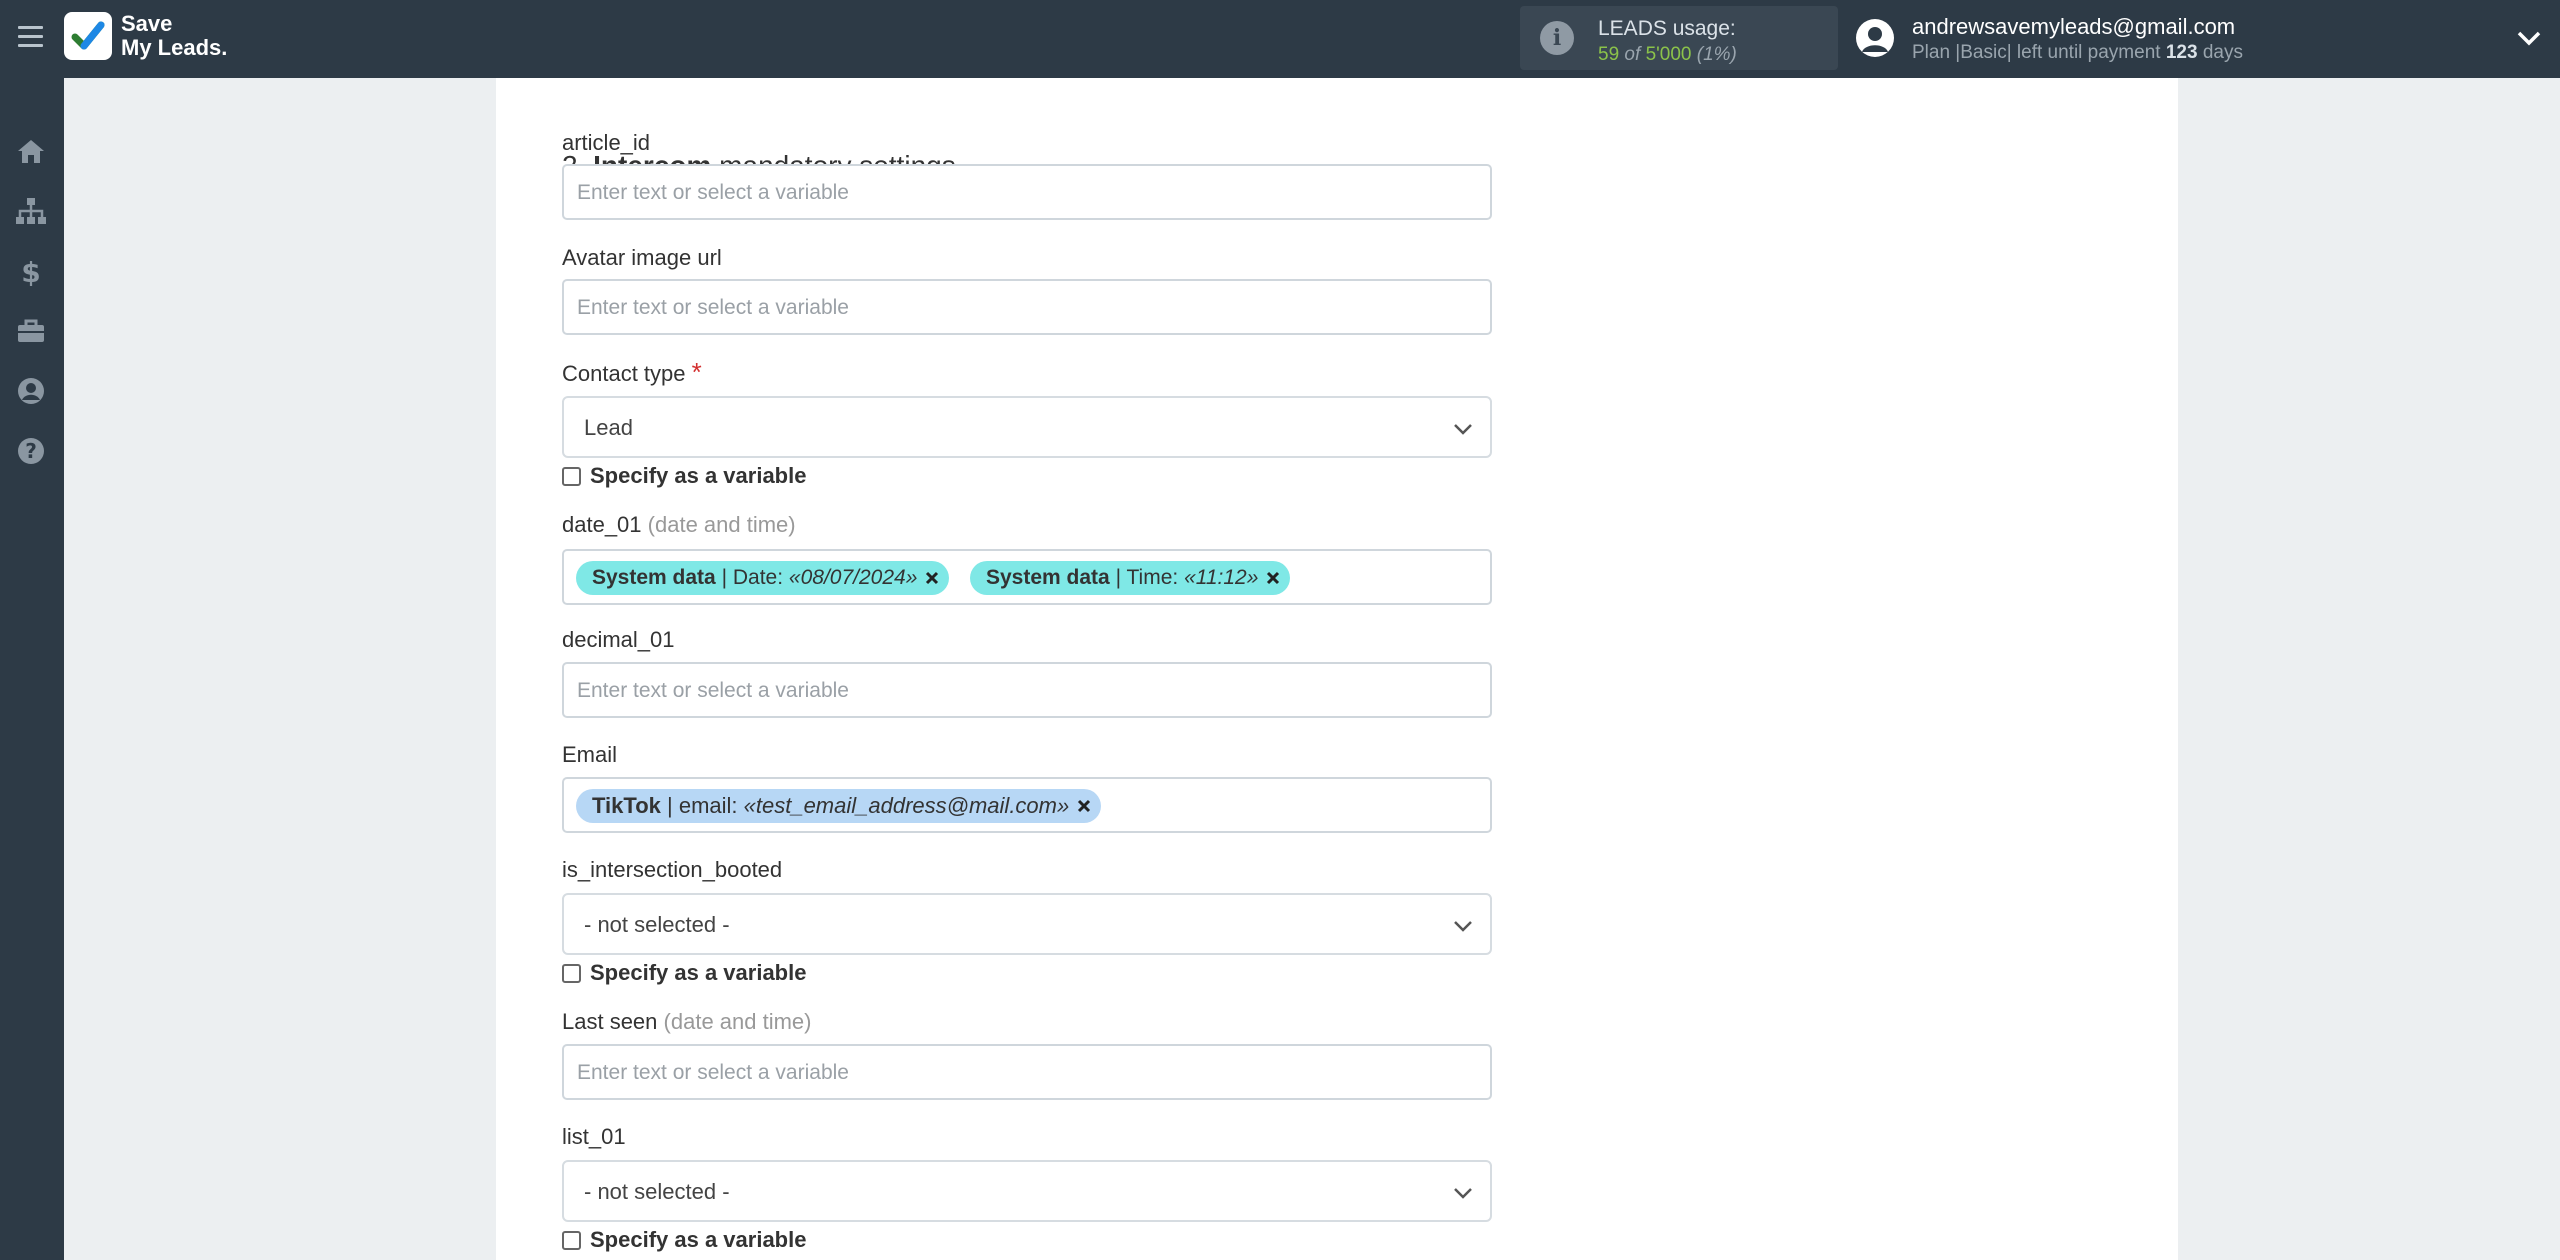 The image size is (2560, 1260). Describe the element at coordinates (672, 869) in the screenshot. I see `is-intersection-booted-label: is_intersection_booted` at that location.